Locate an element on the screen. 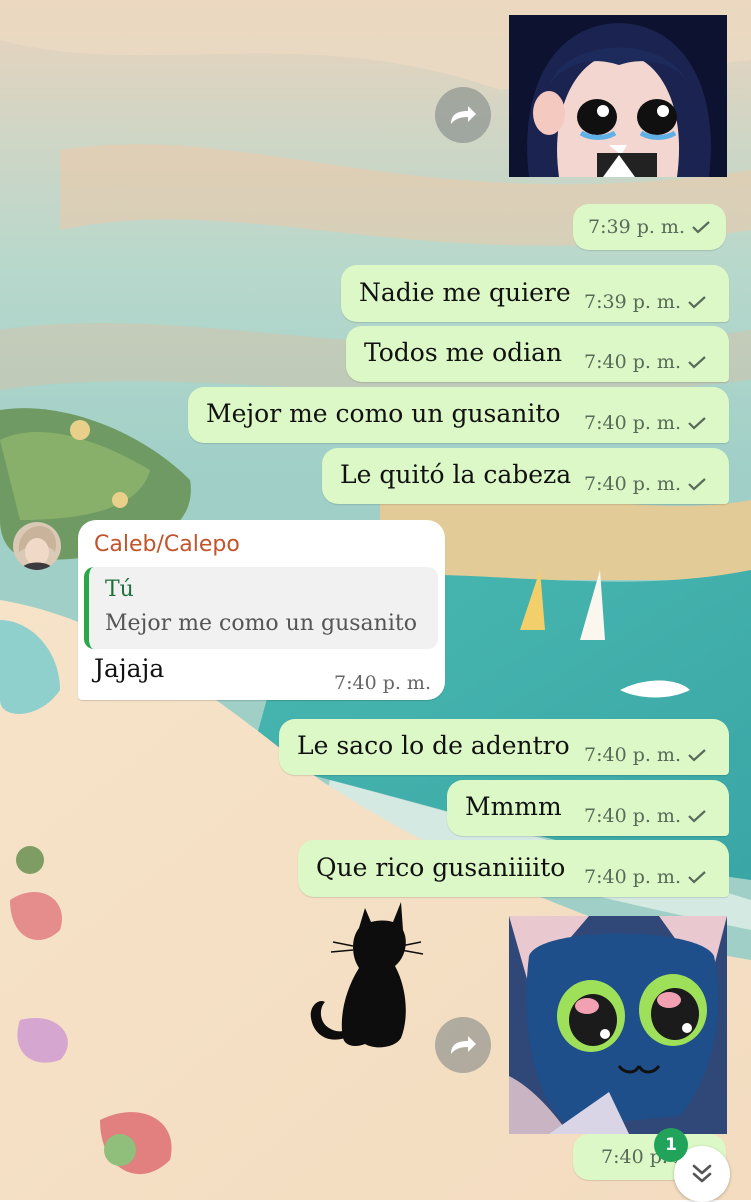 This screenshot has width=751, height=1202. contact-avatar-image is located at coordinates (37, 546).